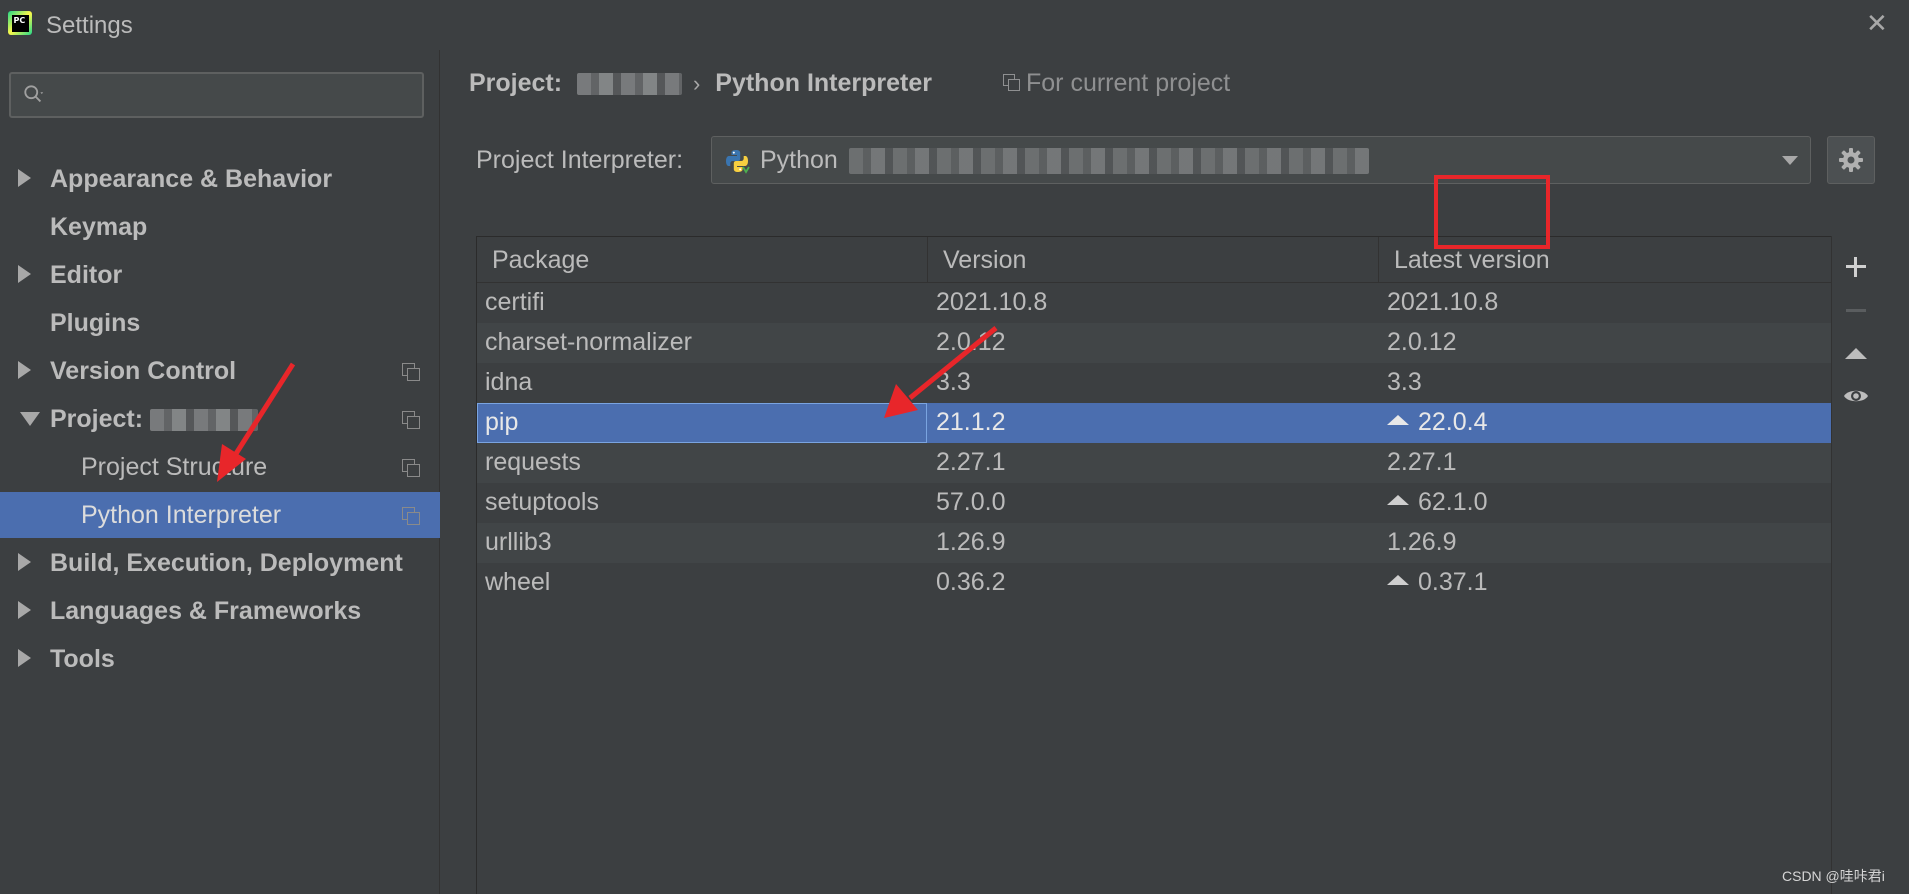 This screenshot has height=894, width=1909. I want to click on package-cell: charset-normalizer, so click(589, 342).